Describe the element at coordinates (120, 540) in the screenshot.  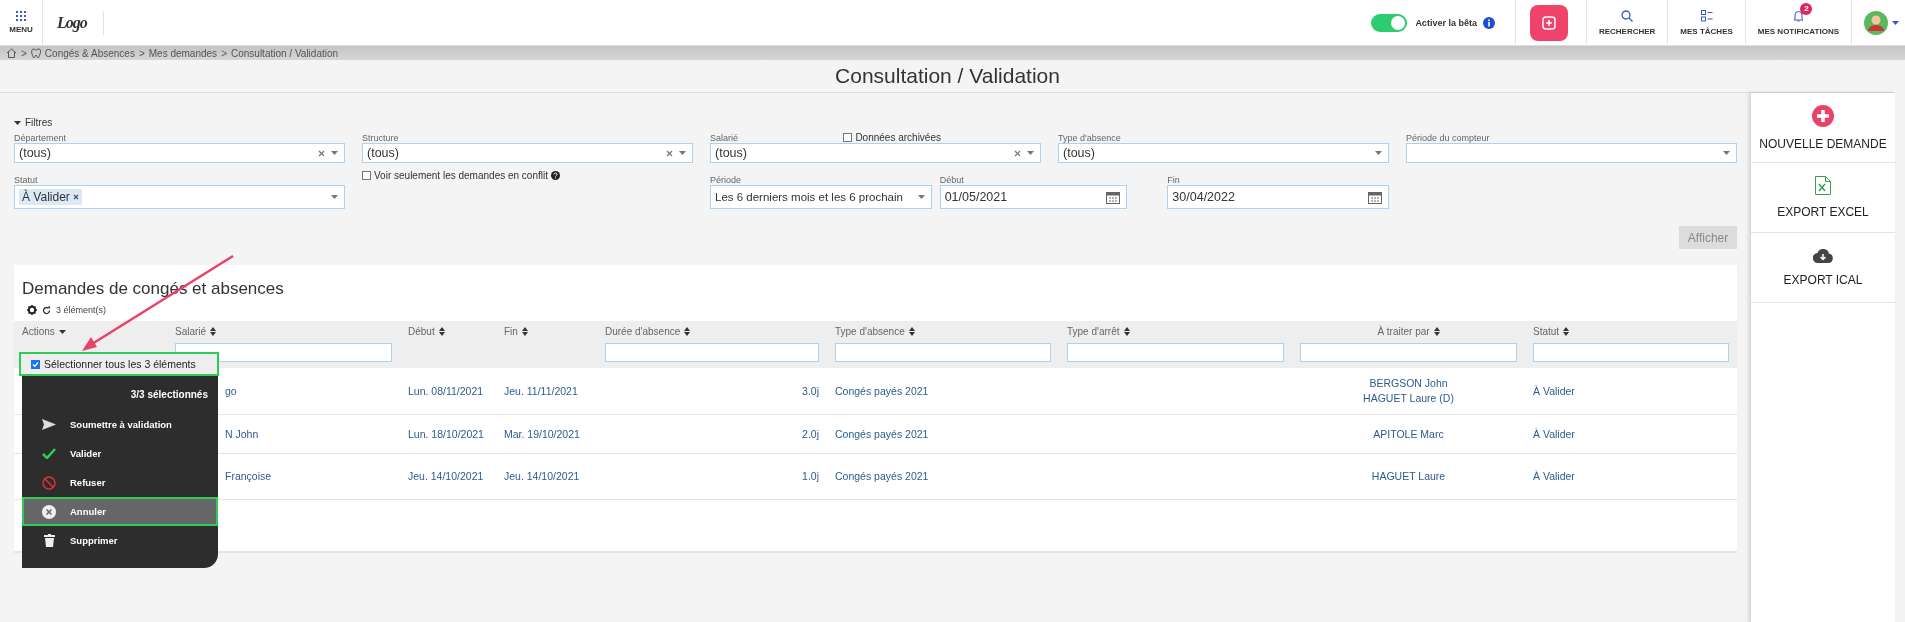
I see `menu-item: Supprimer` at that location.